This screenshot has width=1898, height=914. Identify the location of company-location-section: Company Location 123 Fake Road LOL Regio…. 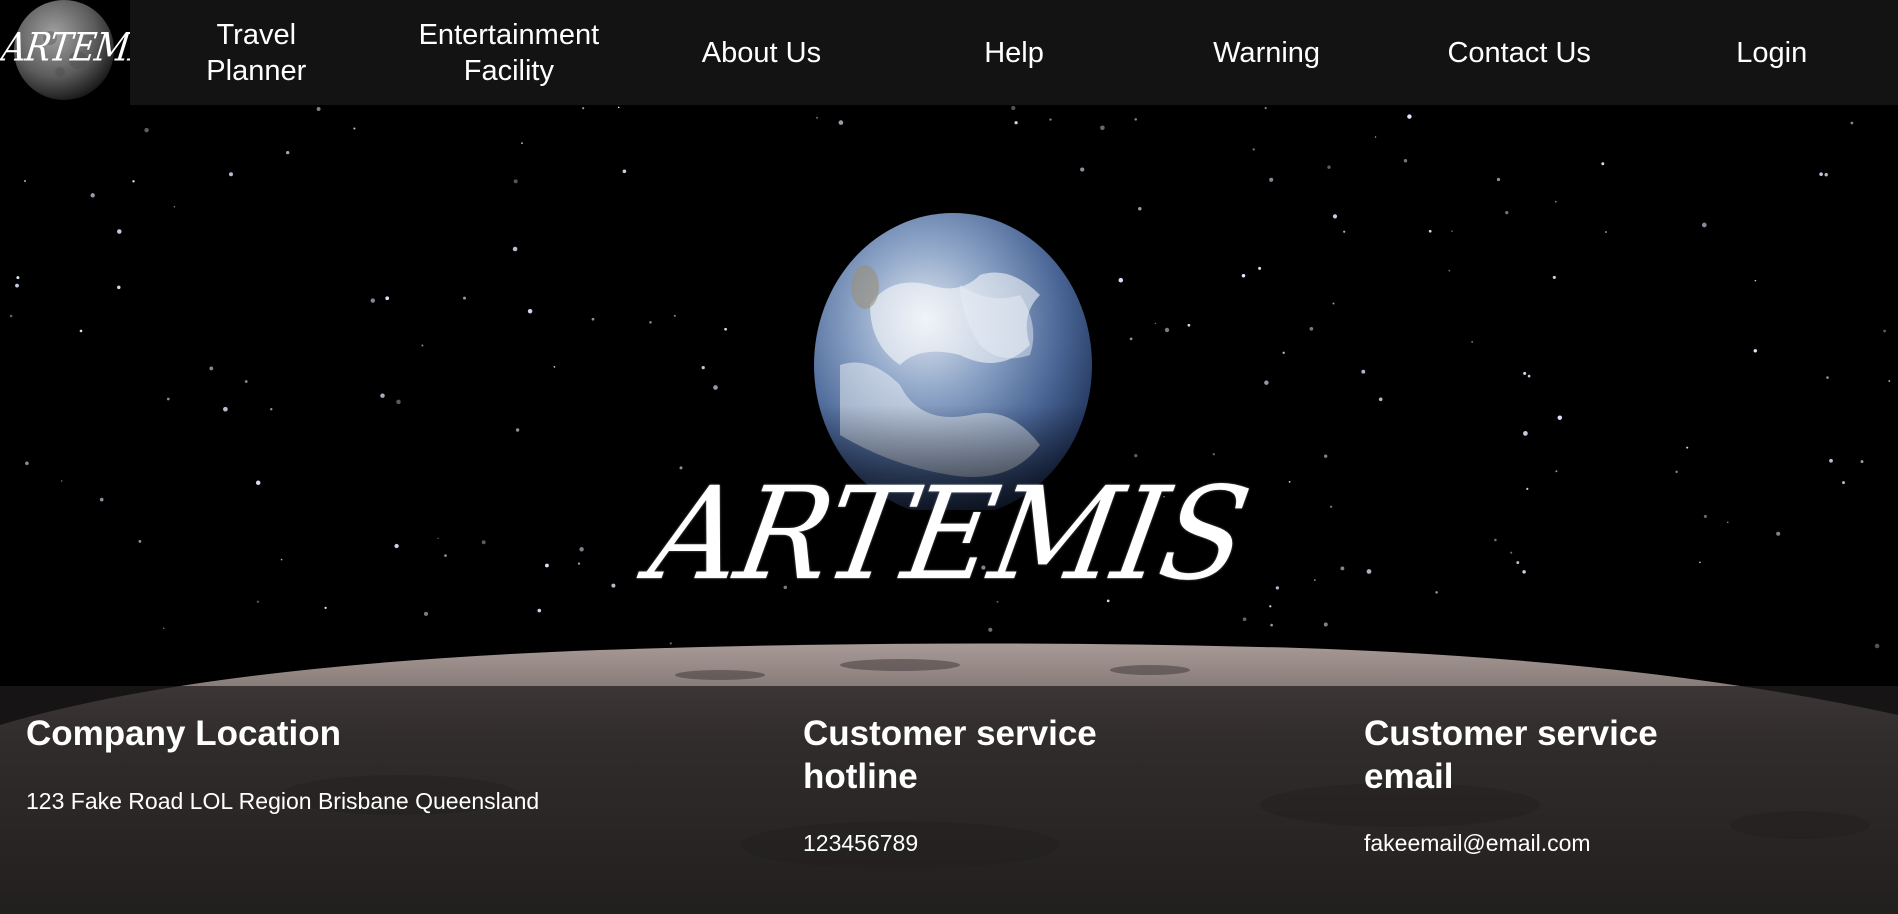
(326, 763).